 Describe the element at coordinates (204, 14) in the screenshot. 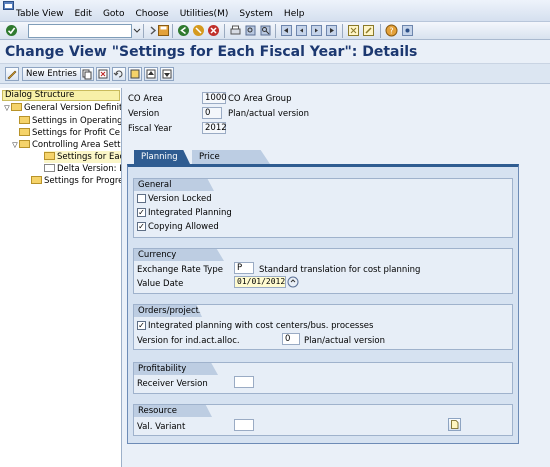

I see `menu-utilities: Utilities(M)` at that location.